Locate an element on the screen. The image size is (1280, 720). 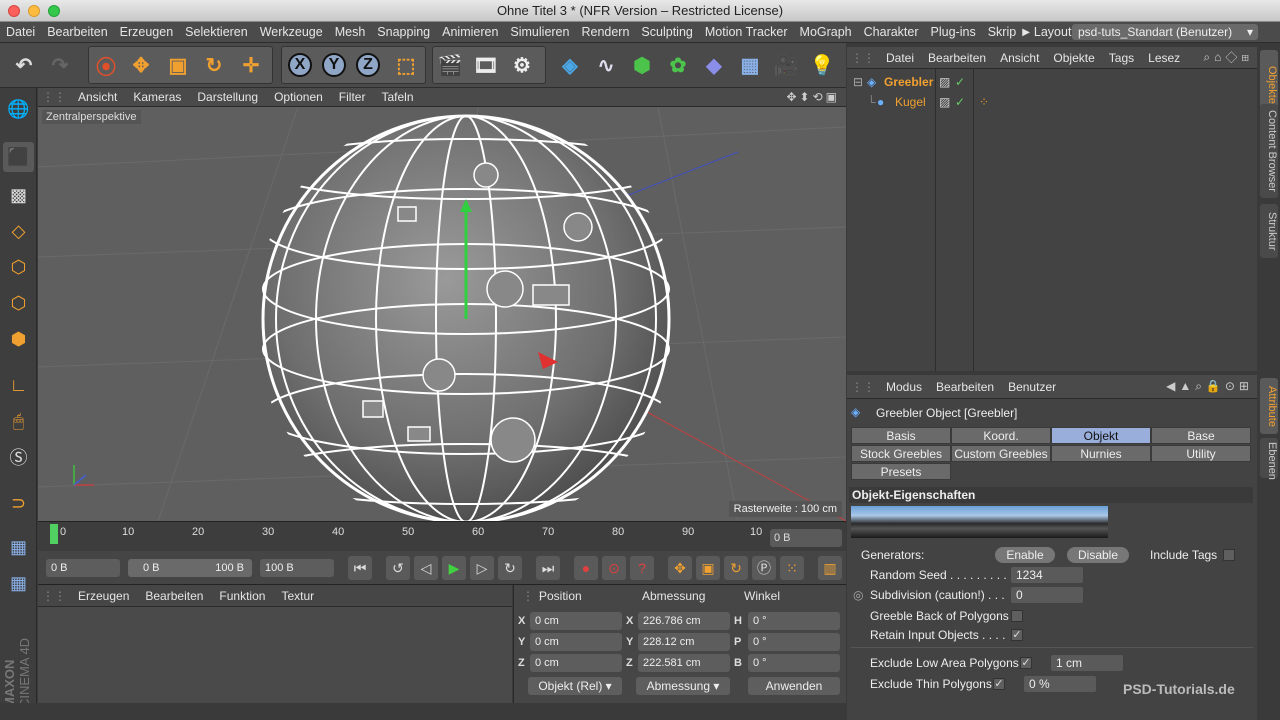
key-pla-icon: ⁙ is located at coordinates (792, 568).